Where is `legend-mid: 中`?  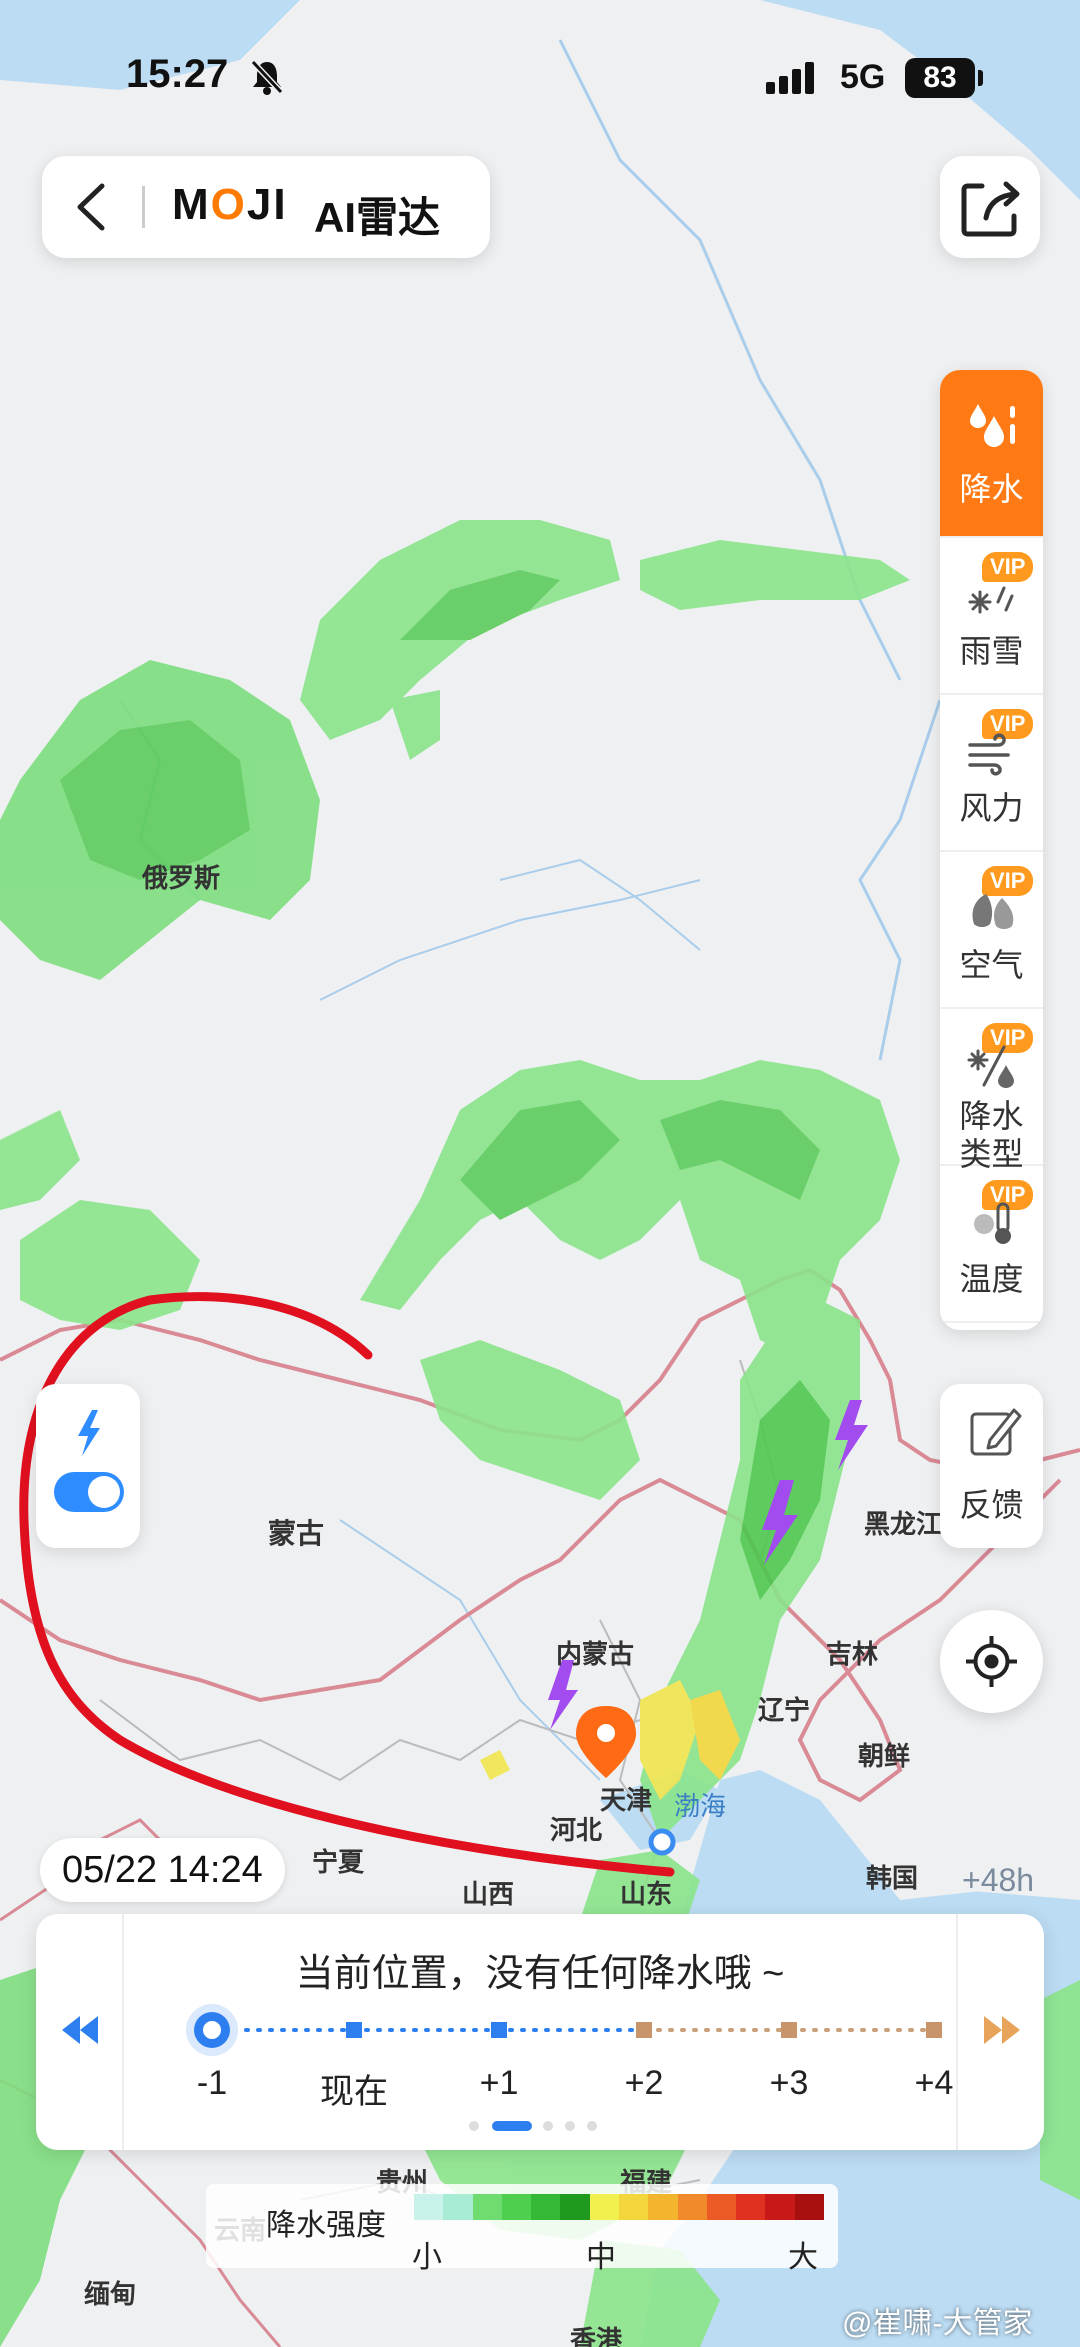 legend-mid: 中 is located at coordinates (601, 2257).